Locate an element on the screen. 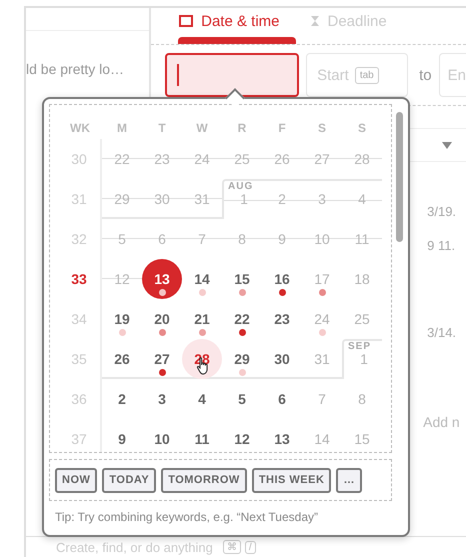 The image size is (466, 557). to-label: to is located at coordinates (425, 75).